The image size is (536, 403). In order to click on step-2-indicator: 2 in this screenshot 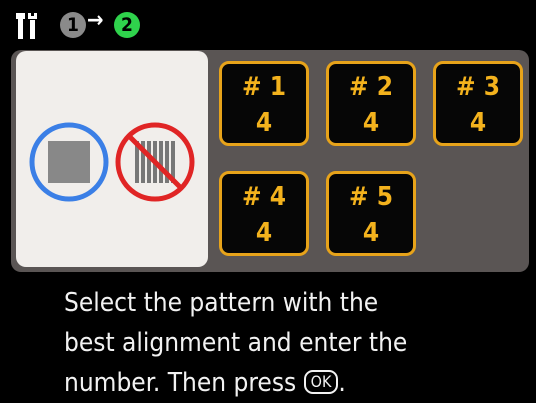, I will do `click(127, 25)`.